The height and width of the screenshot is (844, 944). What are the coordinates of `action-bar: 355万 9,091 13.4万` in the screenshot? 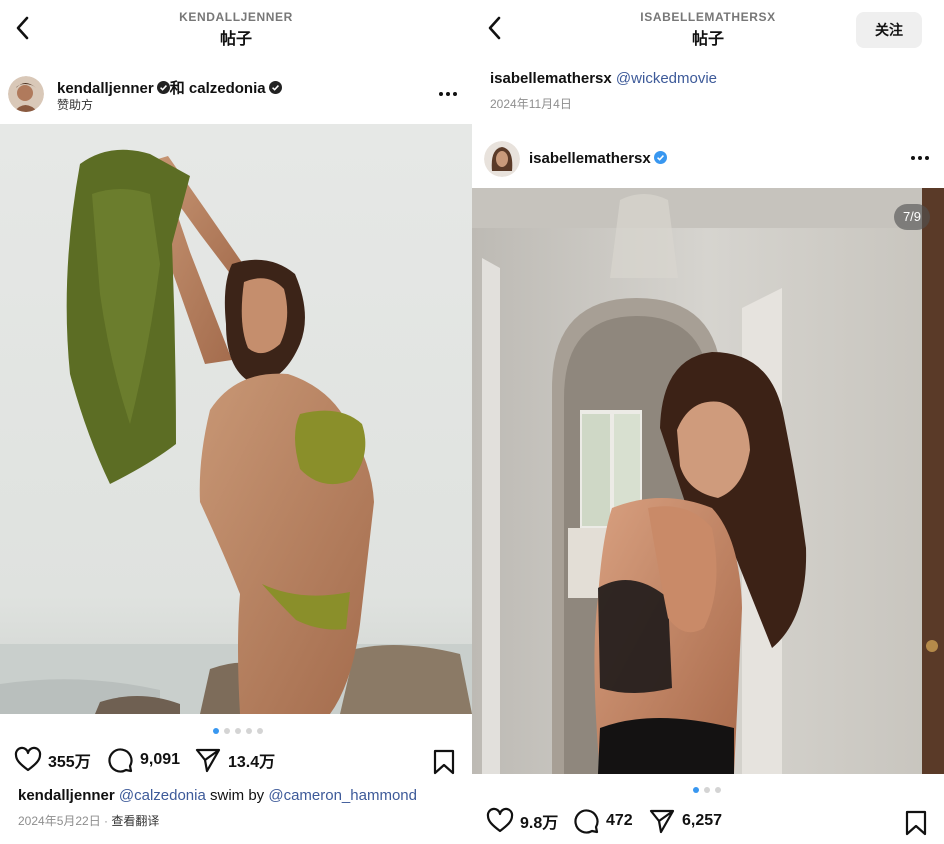 It's located at (236, 762).